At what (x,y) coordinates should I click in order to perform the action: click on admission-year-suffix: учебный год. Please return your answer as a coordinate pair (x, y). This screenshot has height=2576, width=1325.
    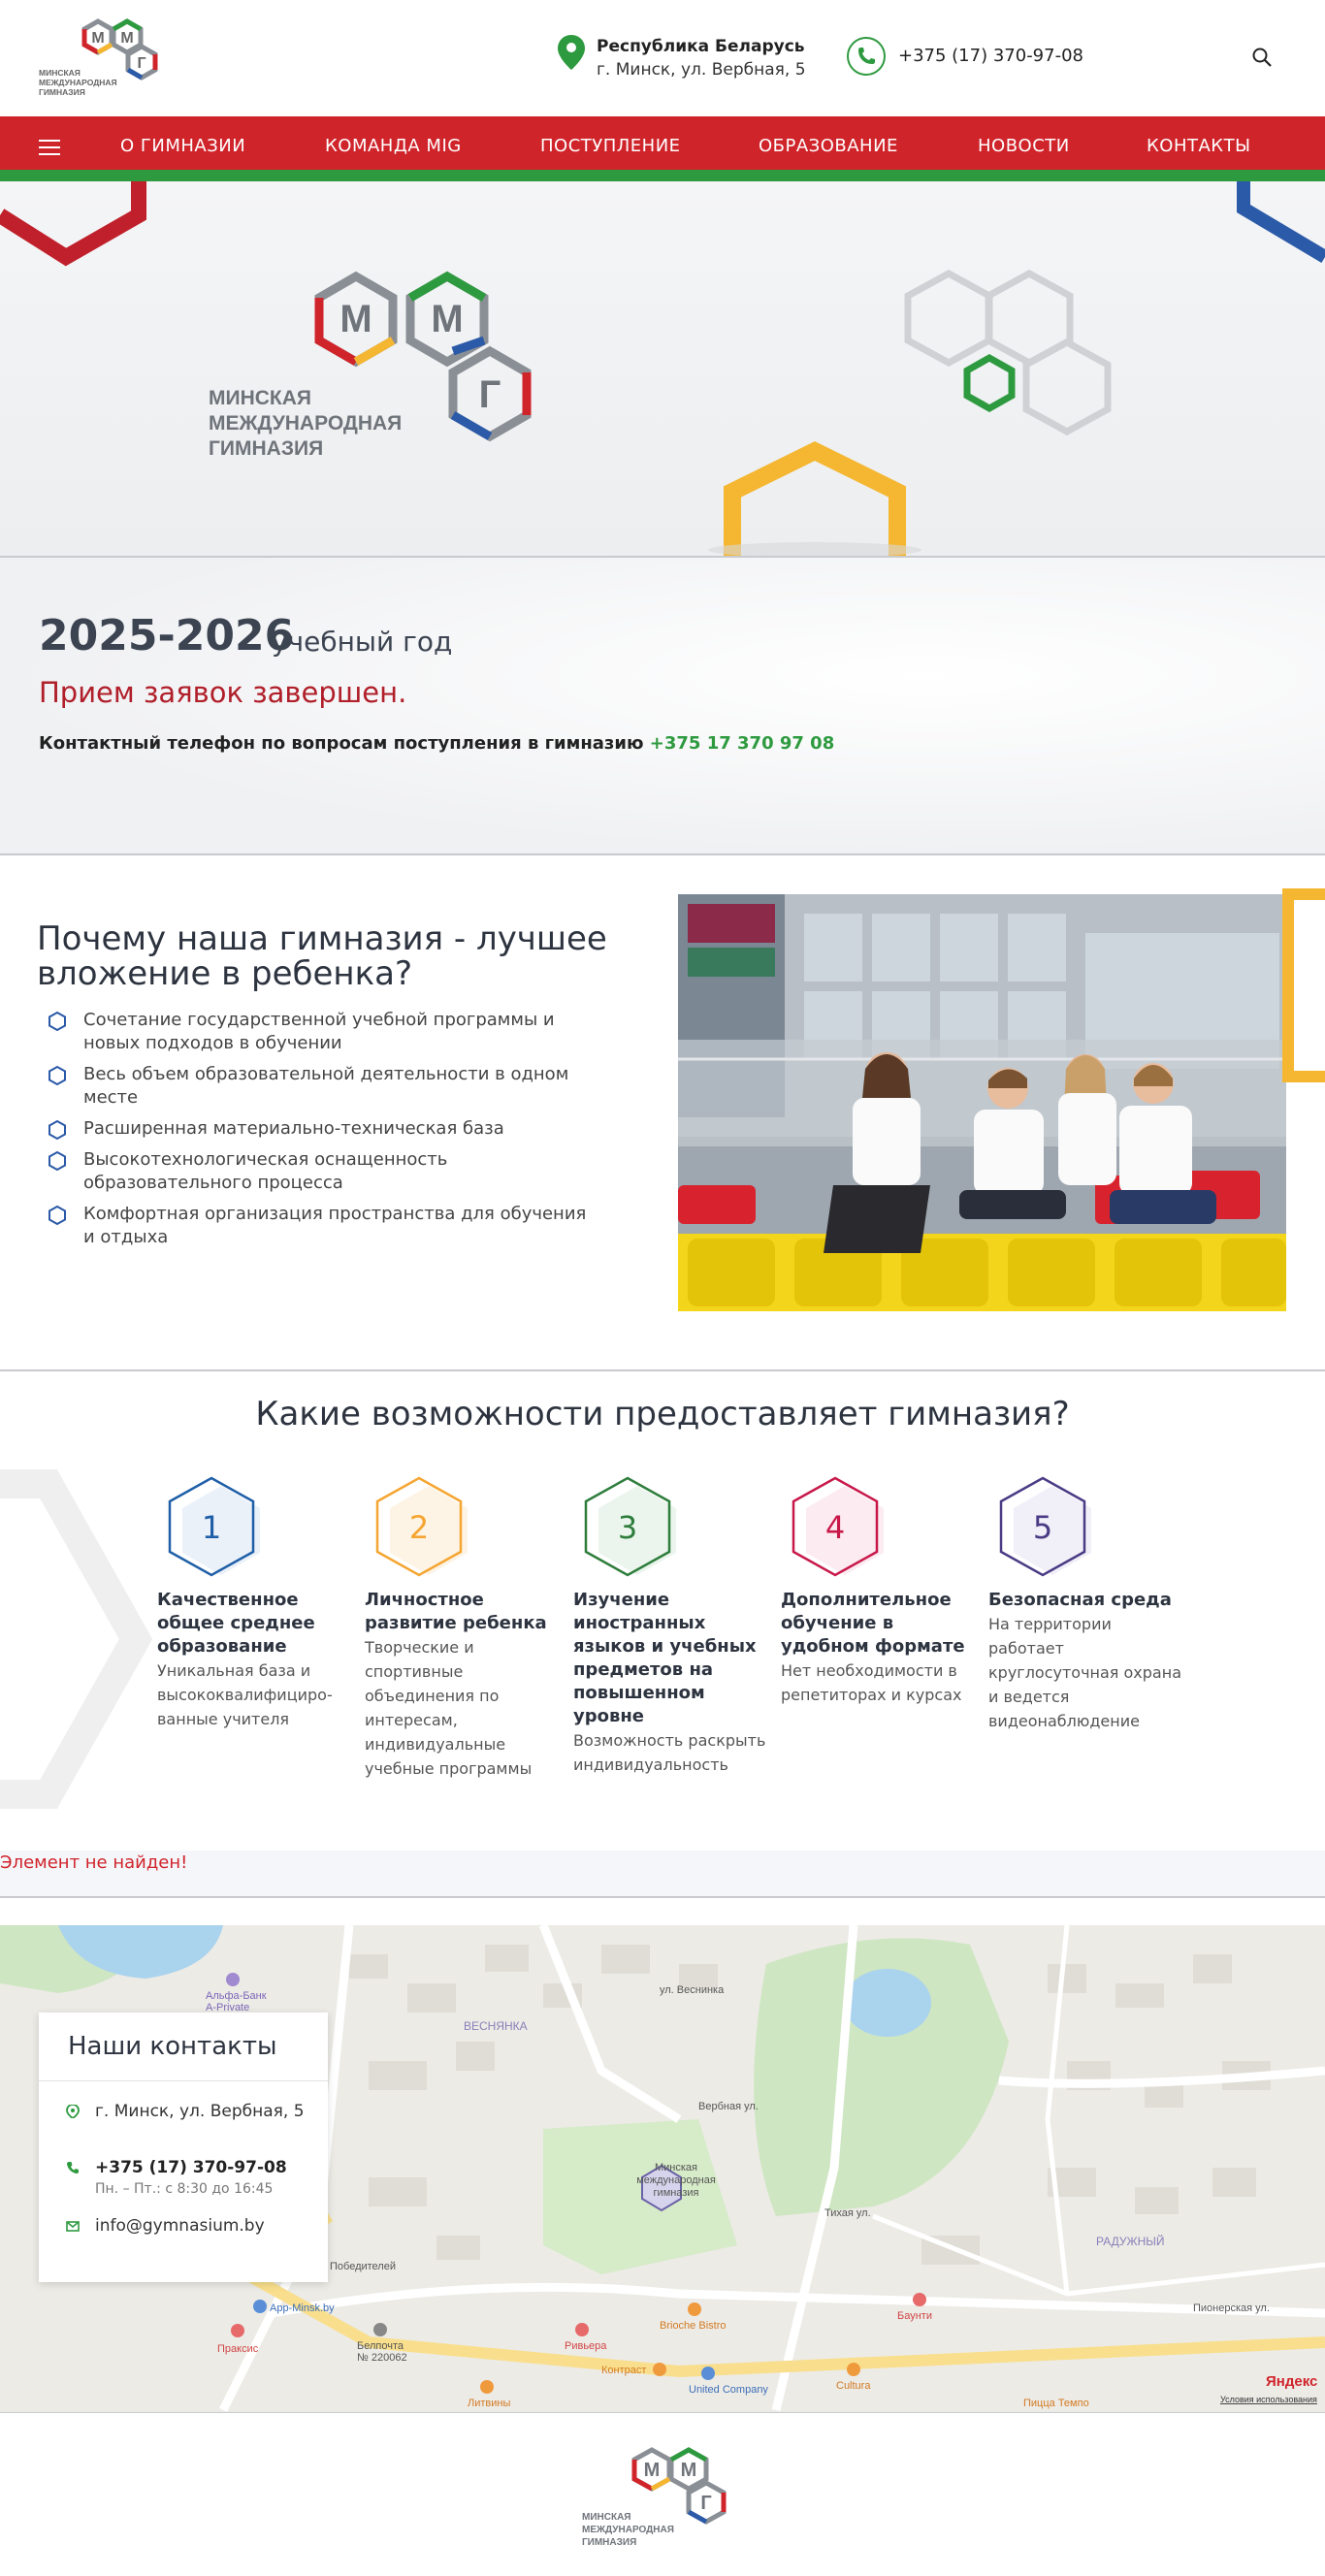
    Looking at the image, I should click on (363, 642).